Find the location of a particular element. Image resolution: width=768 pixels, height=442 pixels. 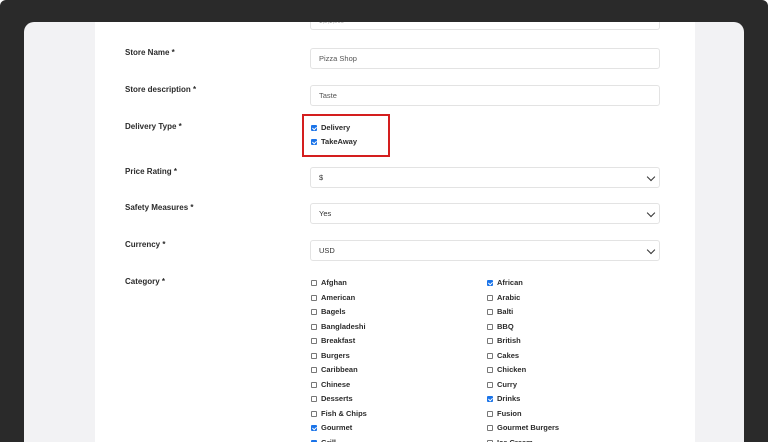

category-option: Chicken is located at coordinates (506, 370).